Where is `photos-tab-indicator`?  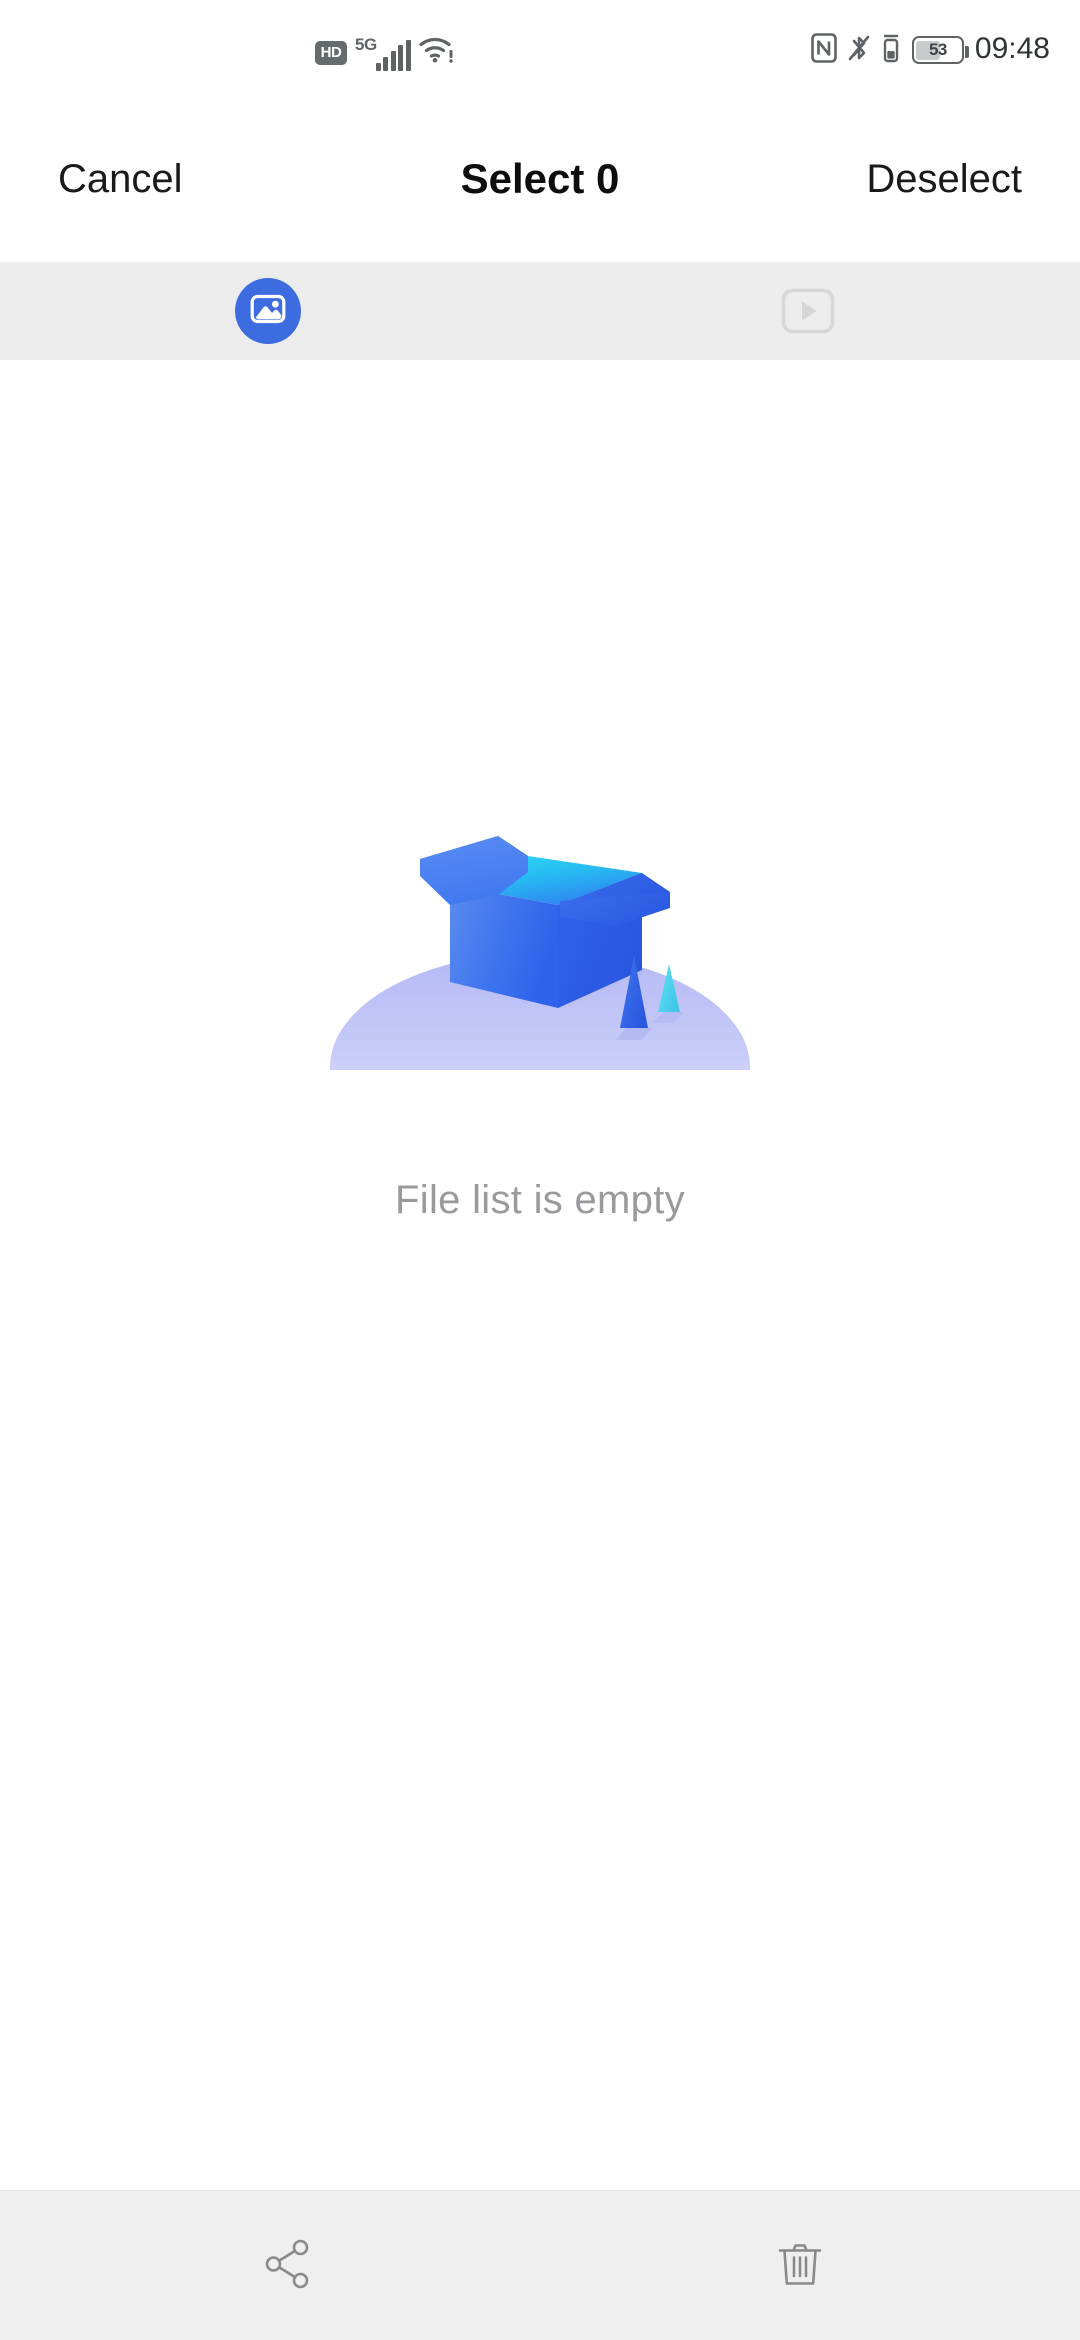 photos-tab-indicator is located at coordinates (268, 311).